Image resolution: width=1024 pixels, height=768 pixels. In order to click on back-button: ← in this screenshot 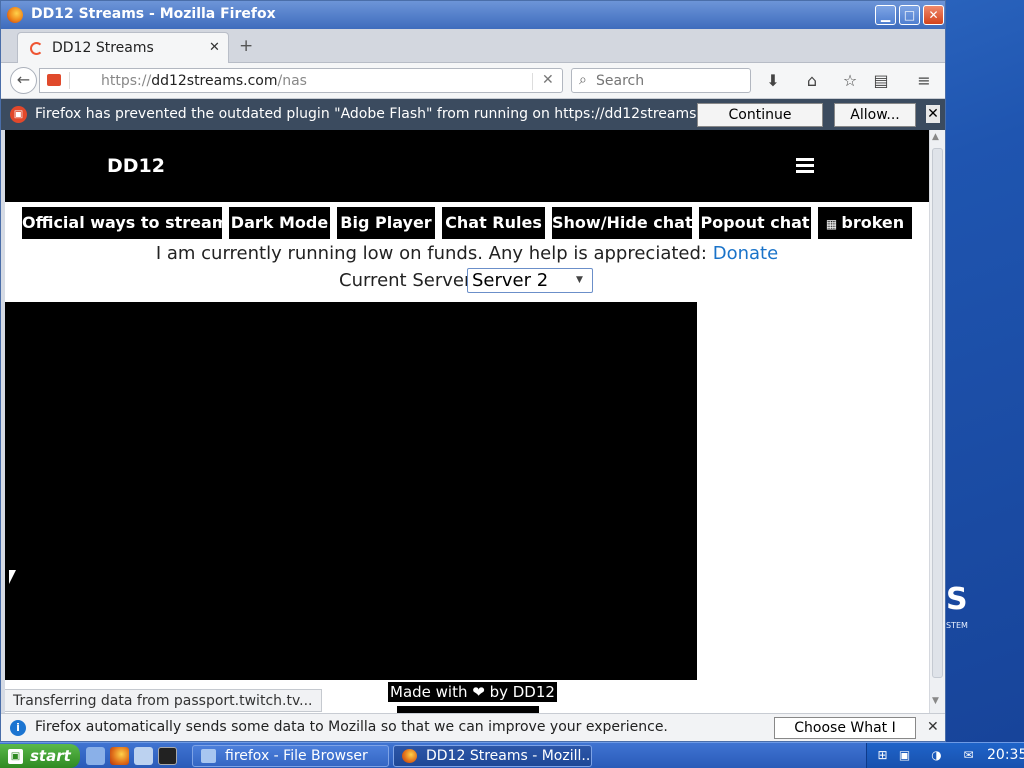, I will do `click(23, 80)`.